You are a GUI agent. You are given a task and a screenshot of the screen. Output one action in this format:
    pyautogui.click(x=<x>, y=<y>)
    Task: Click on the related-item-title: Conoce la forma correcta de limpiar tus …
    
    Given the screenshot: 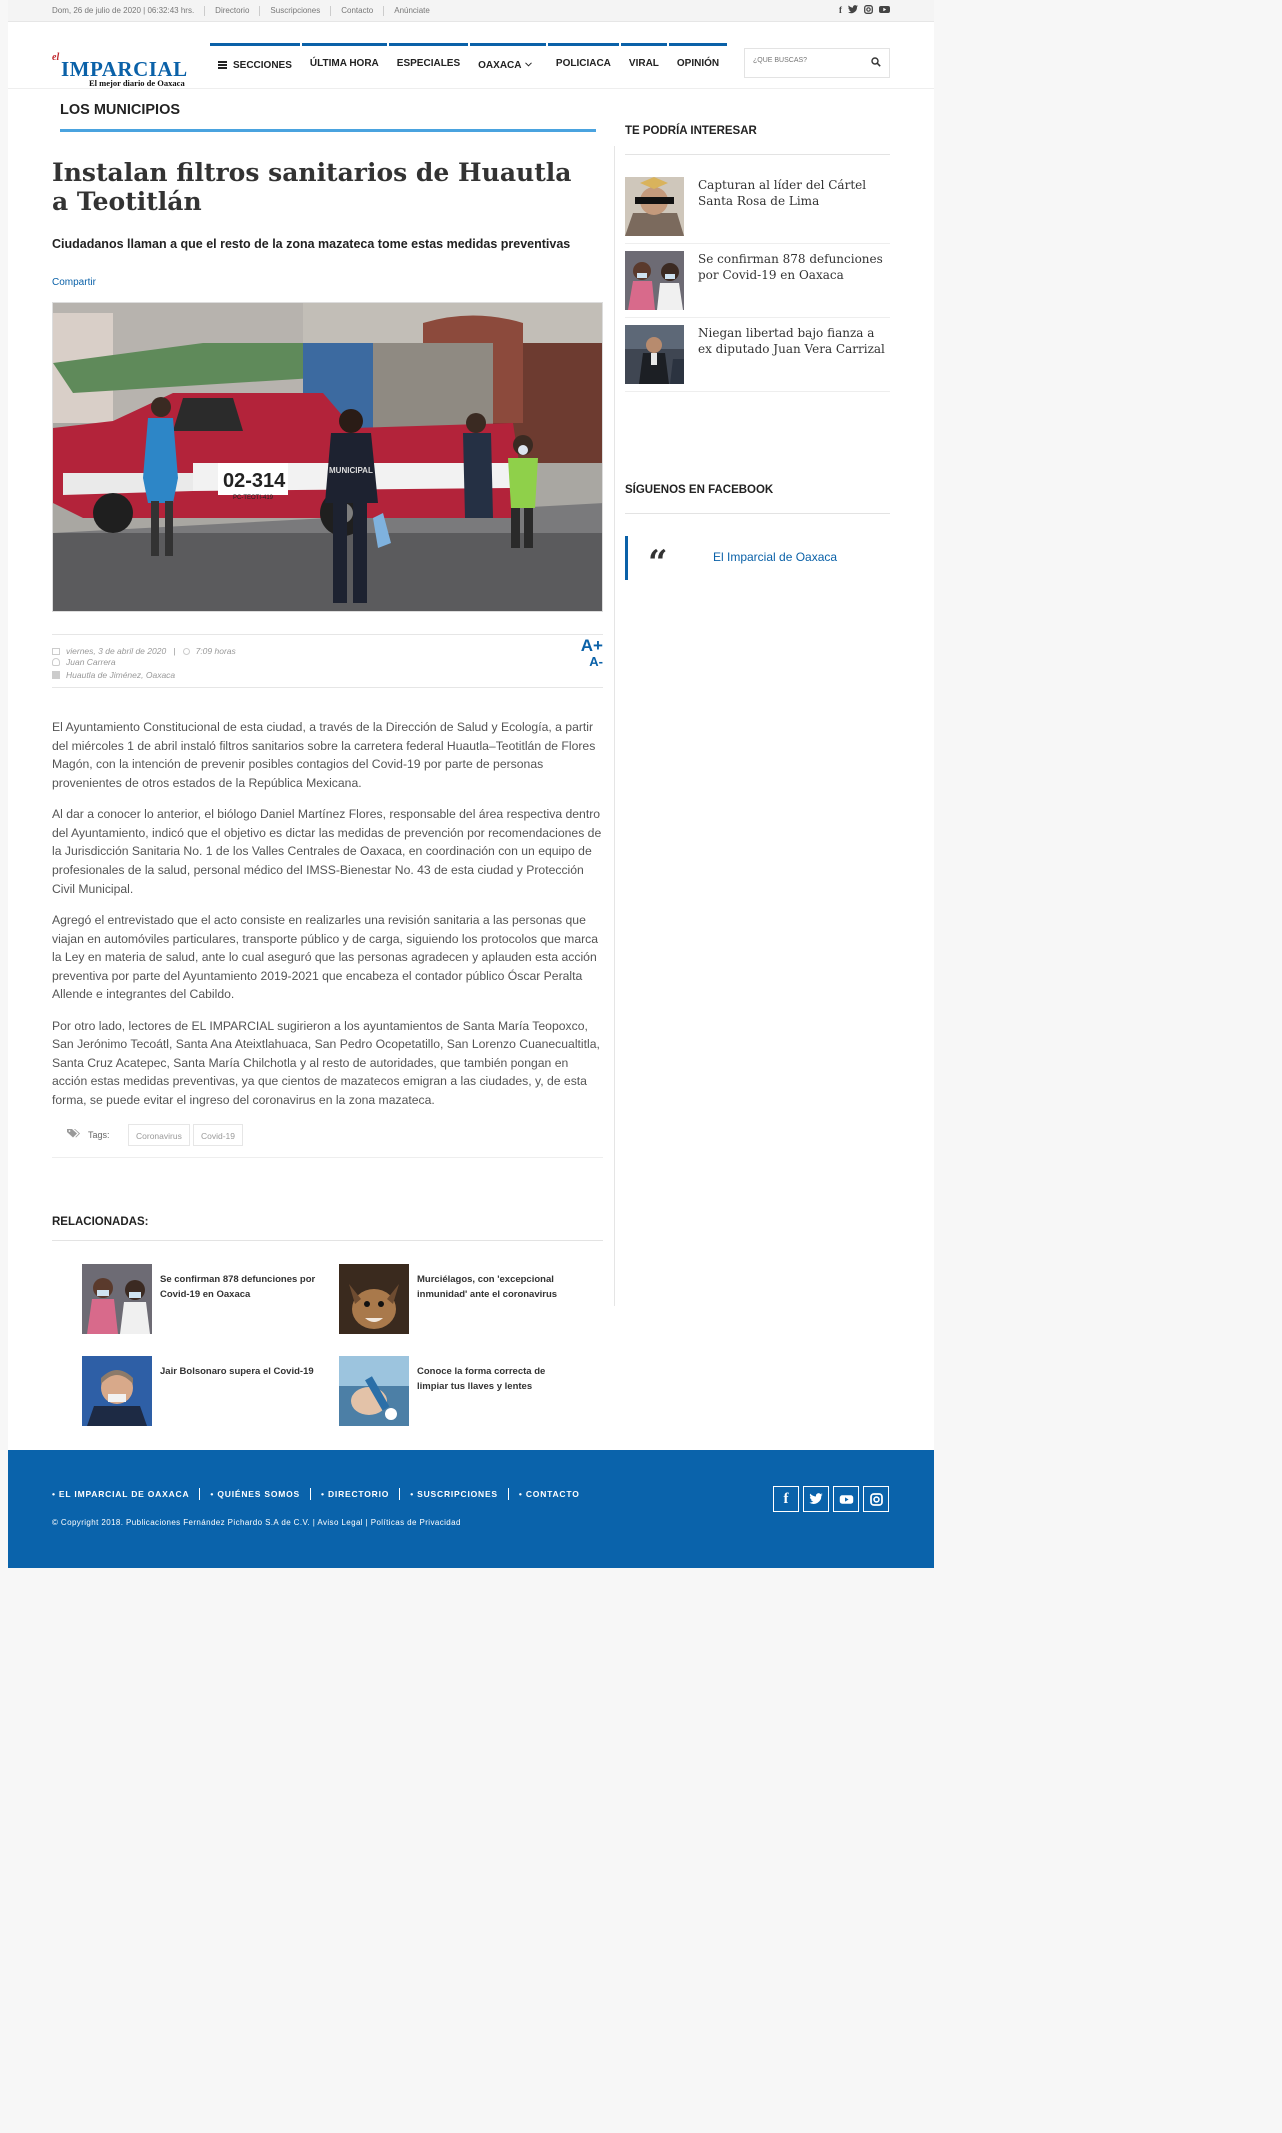 What is the action you would take?
    pyautogui.click(x=497, y=1379)
    